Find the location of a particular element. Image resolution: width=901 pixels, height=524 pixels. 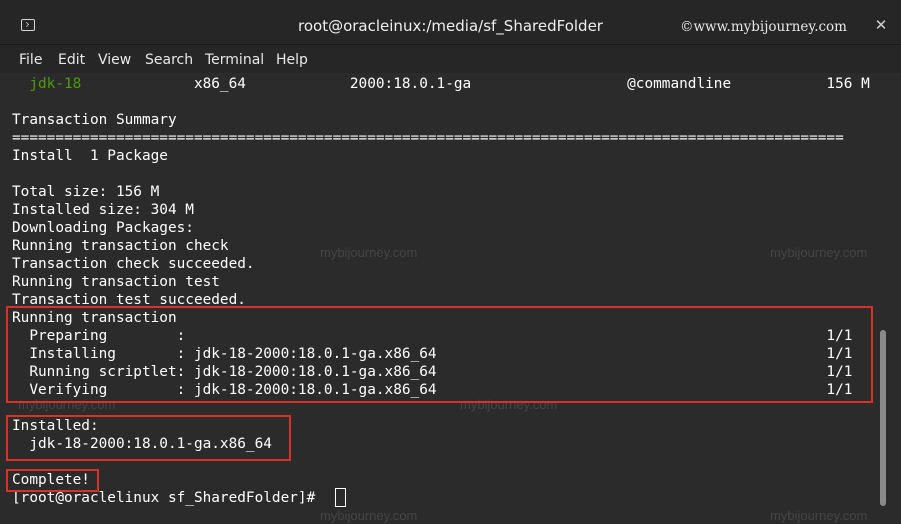

terminal-line: Install 1 Package is located at coordinates (90, 156).